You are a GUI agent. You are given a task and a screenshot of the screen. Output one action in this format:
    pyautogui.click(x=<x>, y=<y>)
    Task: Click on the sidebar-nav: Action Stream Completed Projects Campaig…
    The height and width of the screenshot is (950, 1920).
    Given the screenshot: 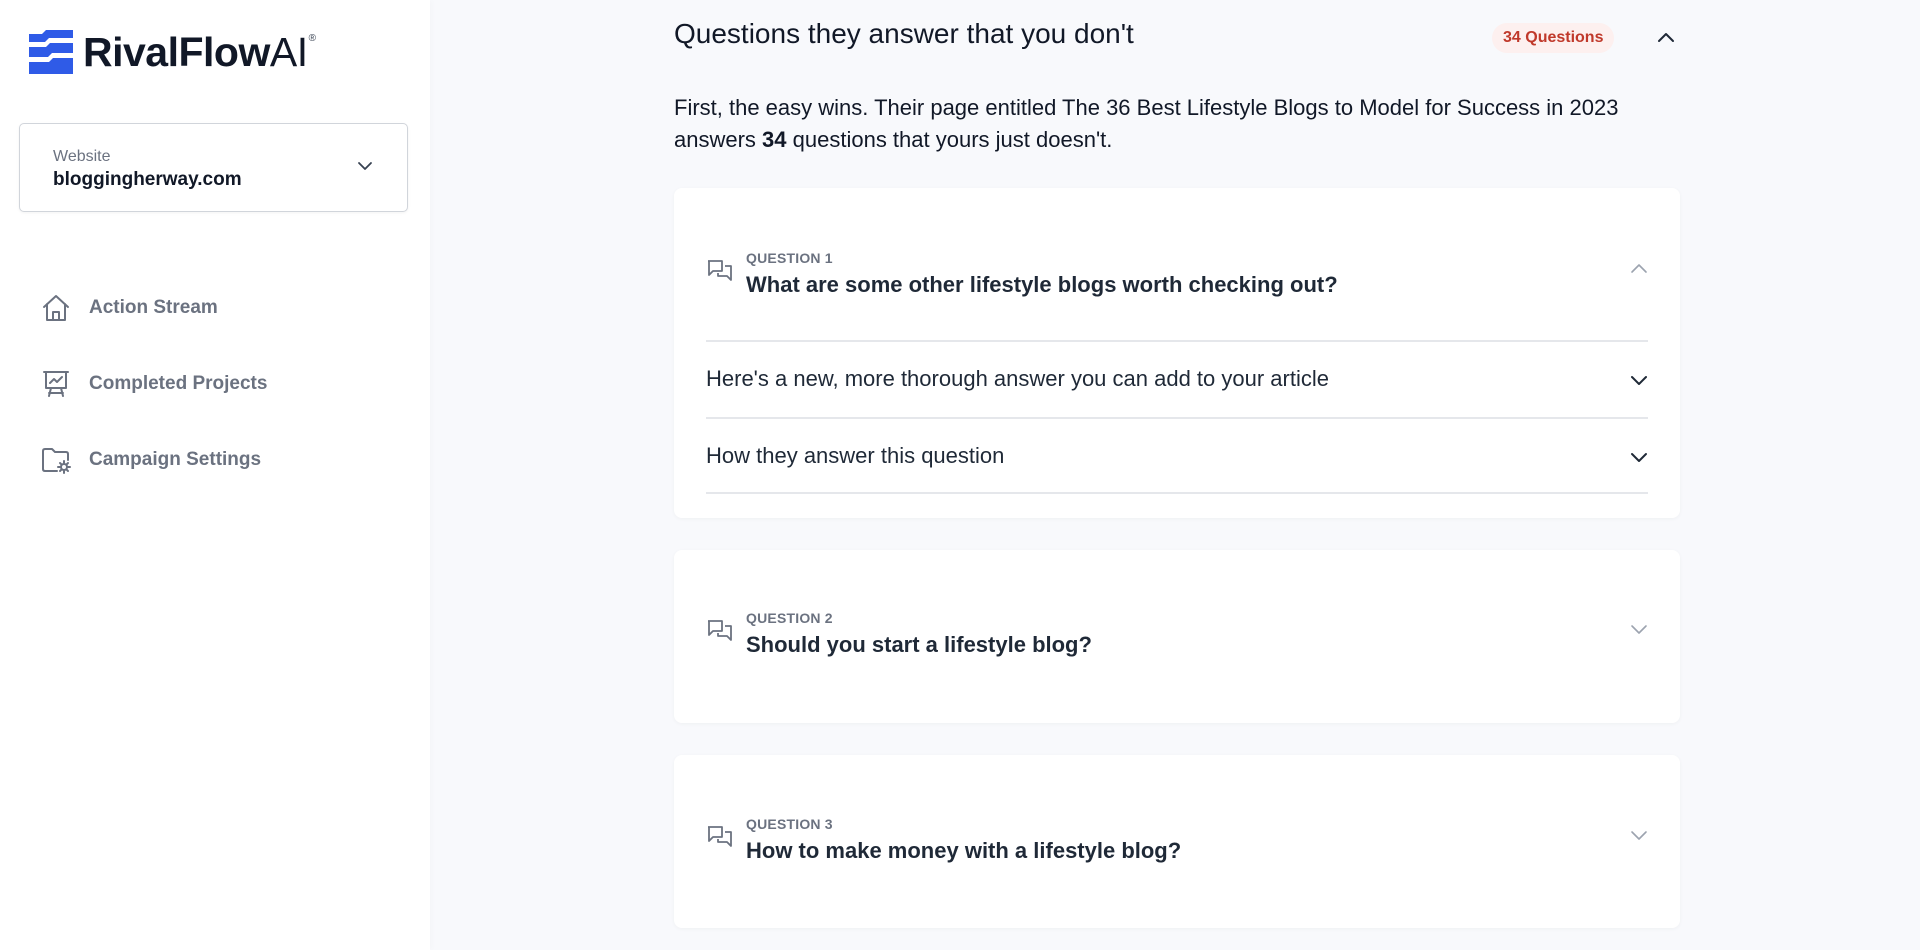 What is the action you would take?
    pyautogui.click(x=153, y=404)
    